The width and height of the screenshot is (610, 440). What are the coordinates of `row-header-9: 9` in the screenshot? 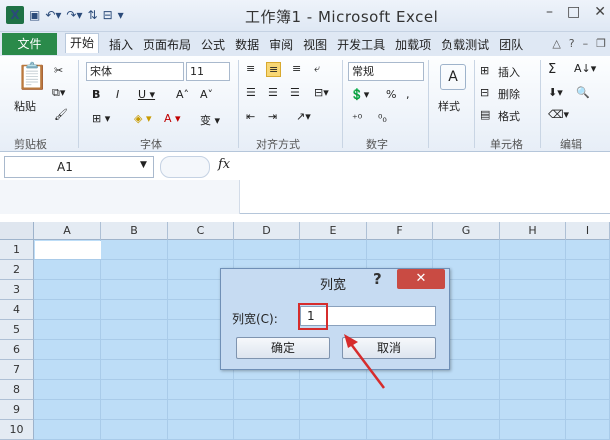 It's located at (17, 410).